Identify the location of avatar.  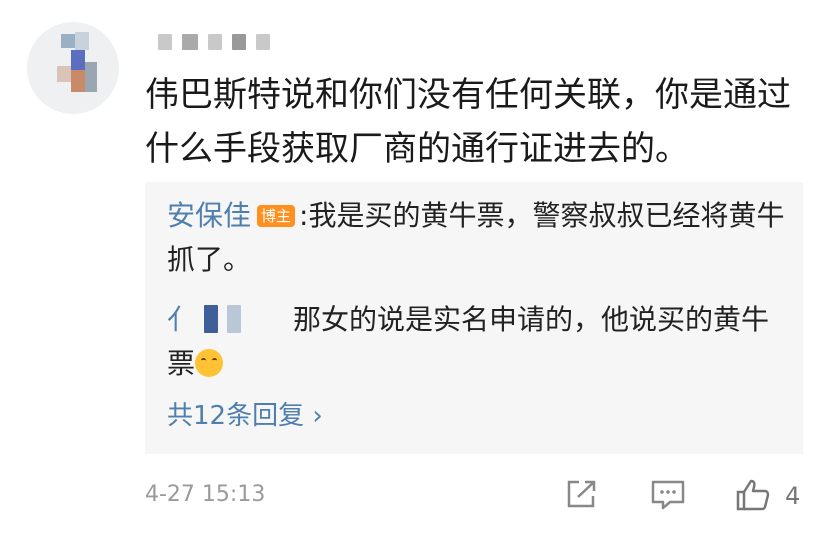
(73, 68).